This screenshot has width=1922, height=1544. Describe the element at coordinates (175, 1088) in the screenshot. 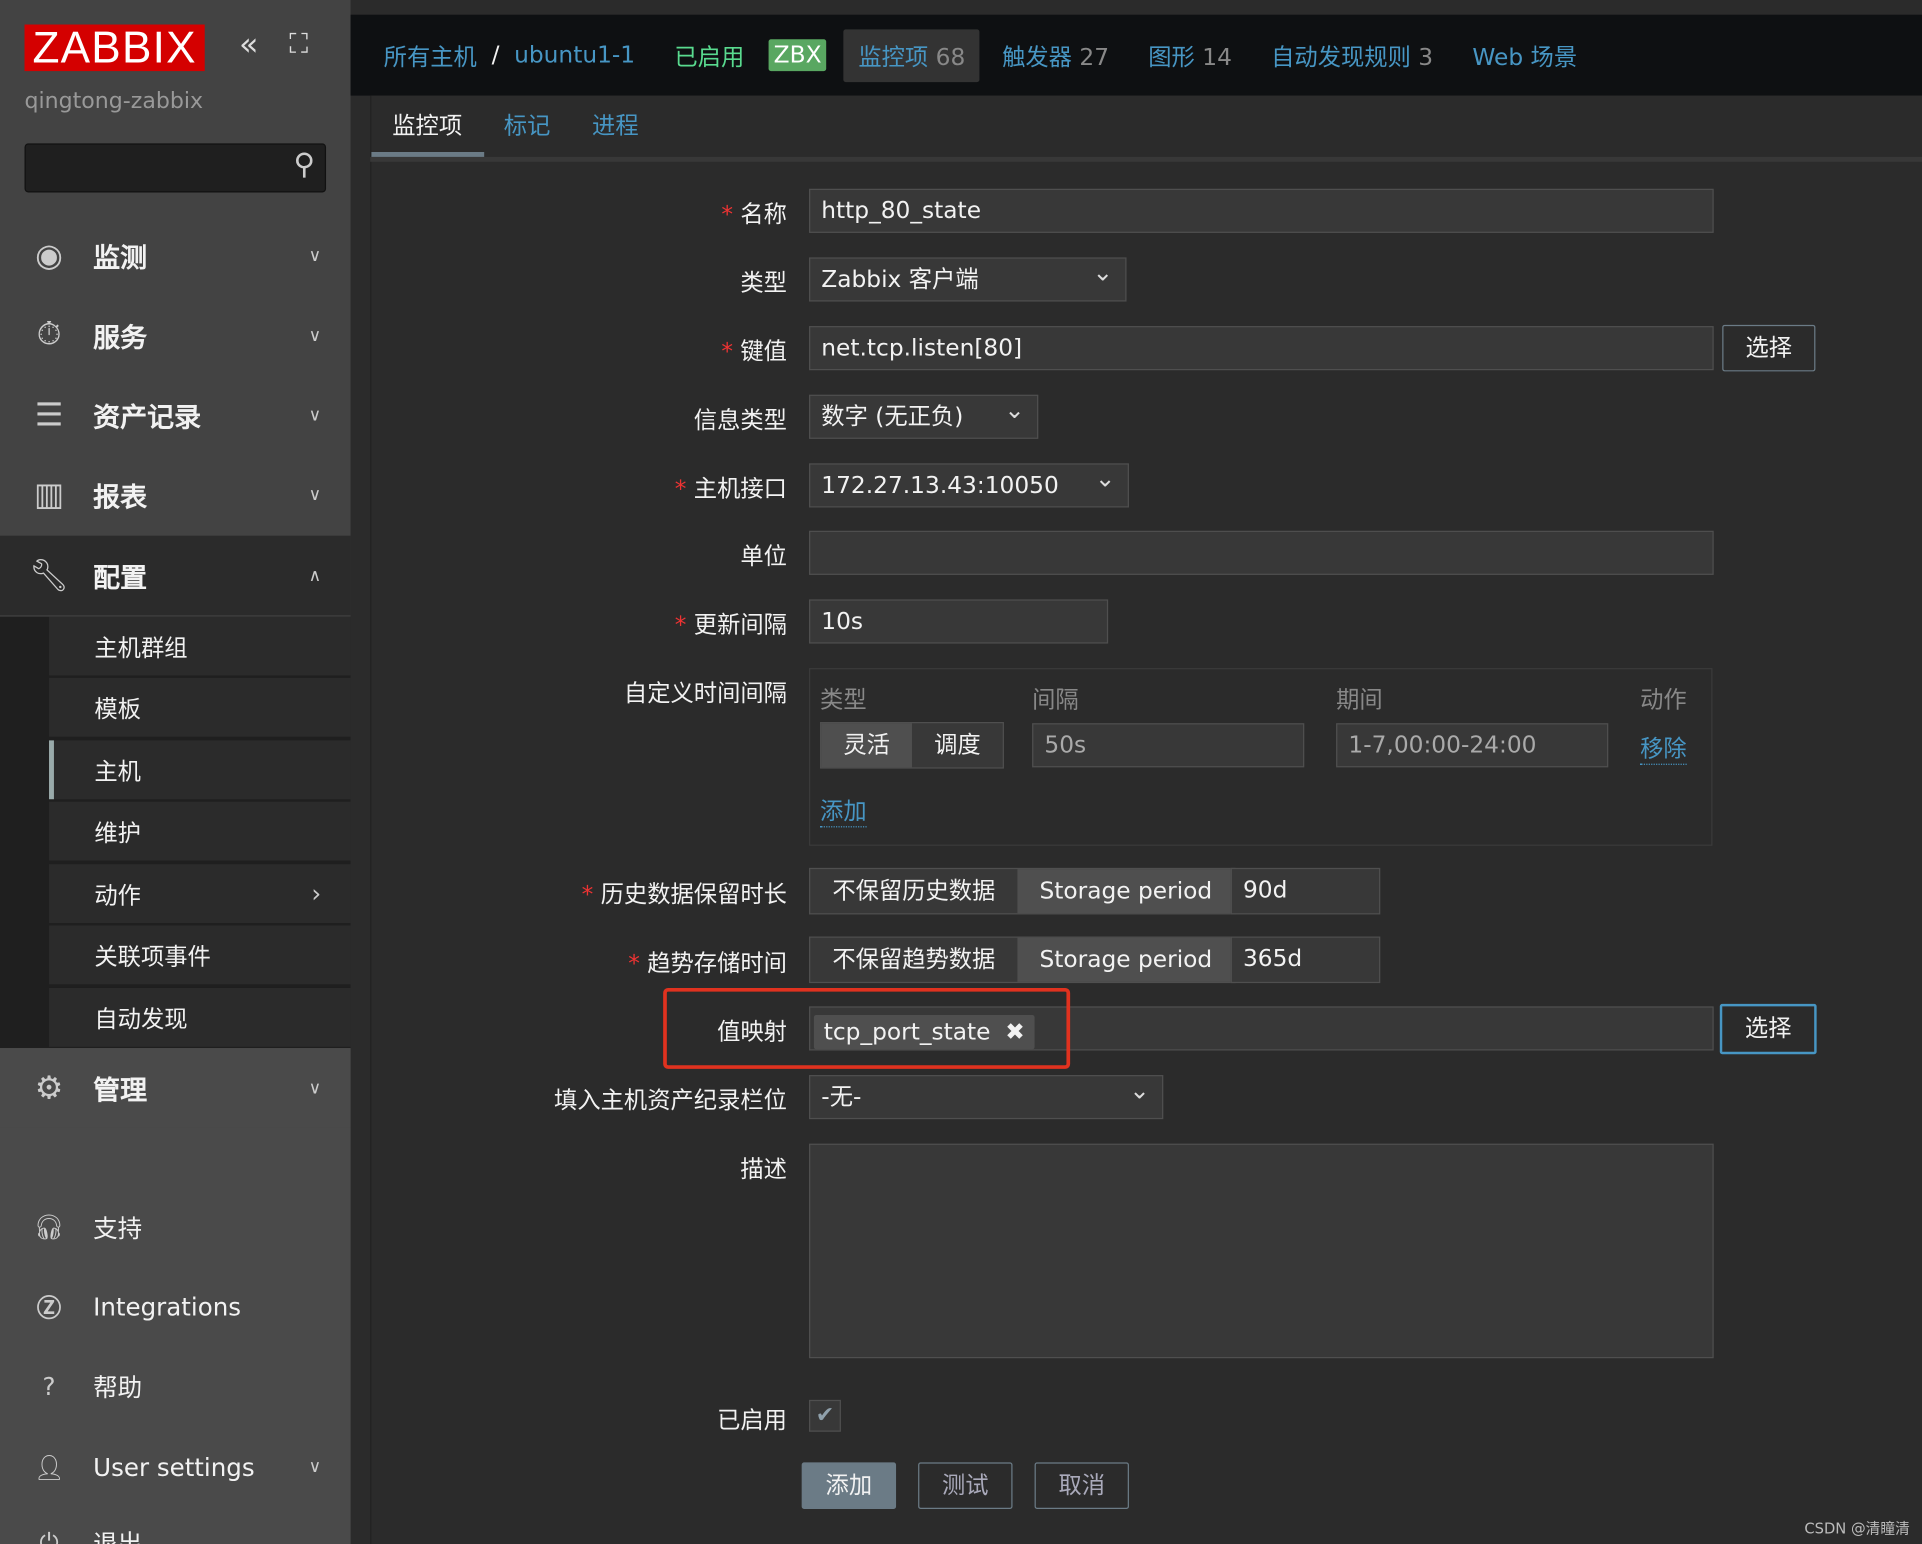

I see `menu-administration: ⚙ 管理 ∨` at that location.